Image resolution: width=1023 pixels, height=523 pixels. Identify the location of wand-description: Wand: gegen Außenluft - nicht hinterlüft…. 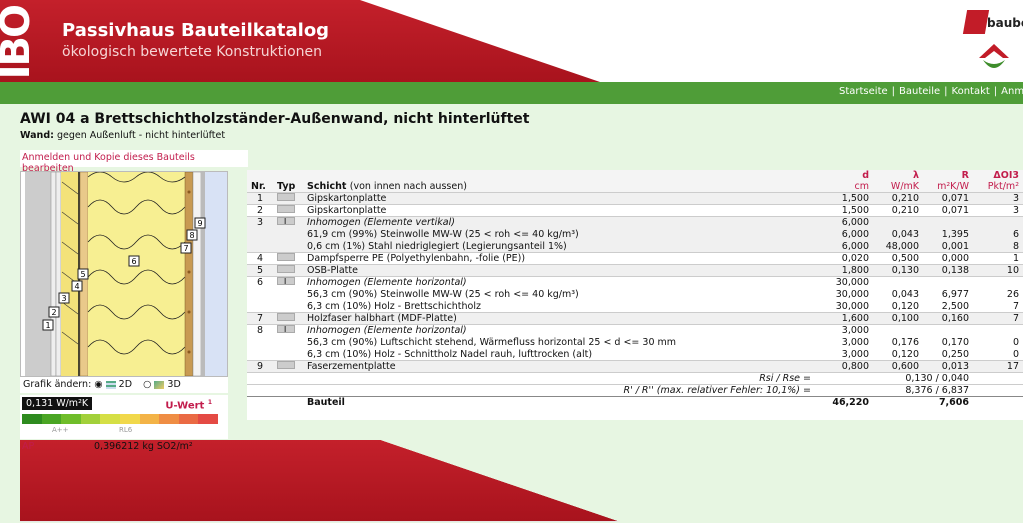
(122, 135).